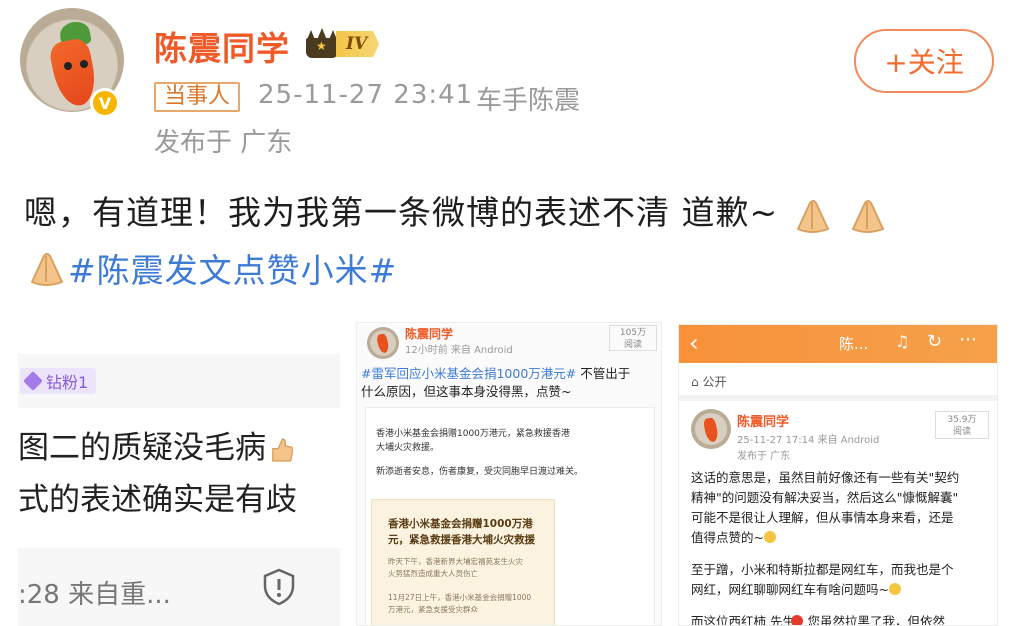  What do you see at coordinates (366, 95) in the screenshot?
I see `post-timestamp: 25-11-27 23:41` at bounding box center [366, 95].